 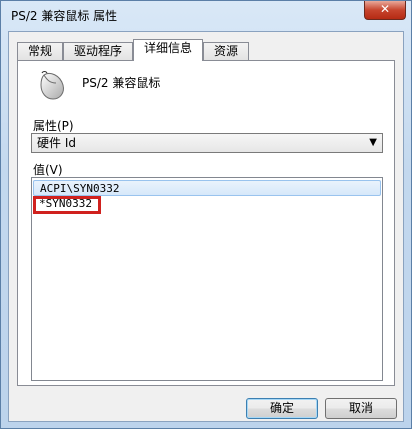 What do you see at coordinates (67, 205) in the screenshot?
I see `red-highlight-box` at bounding box center [67, 205].